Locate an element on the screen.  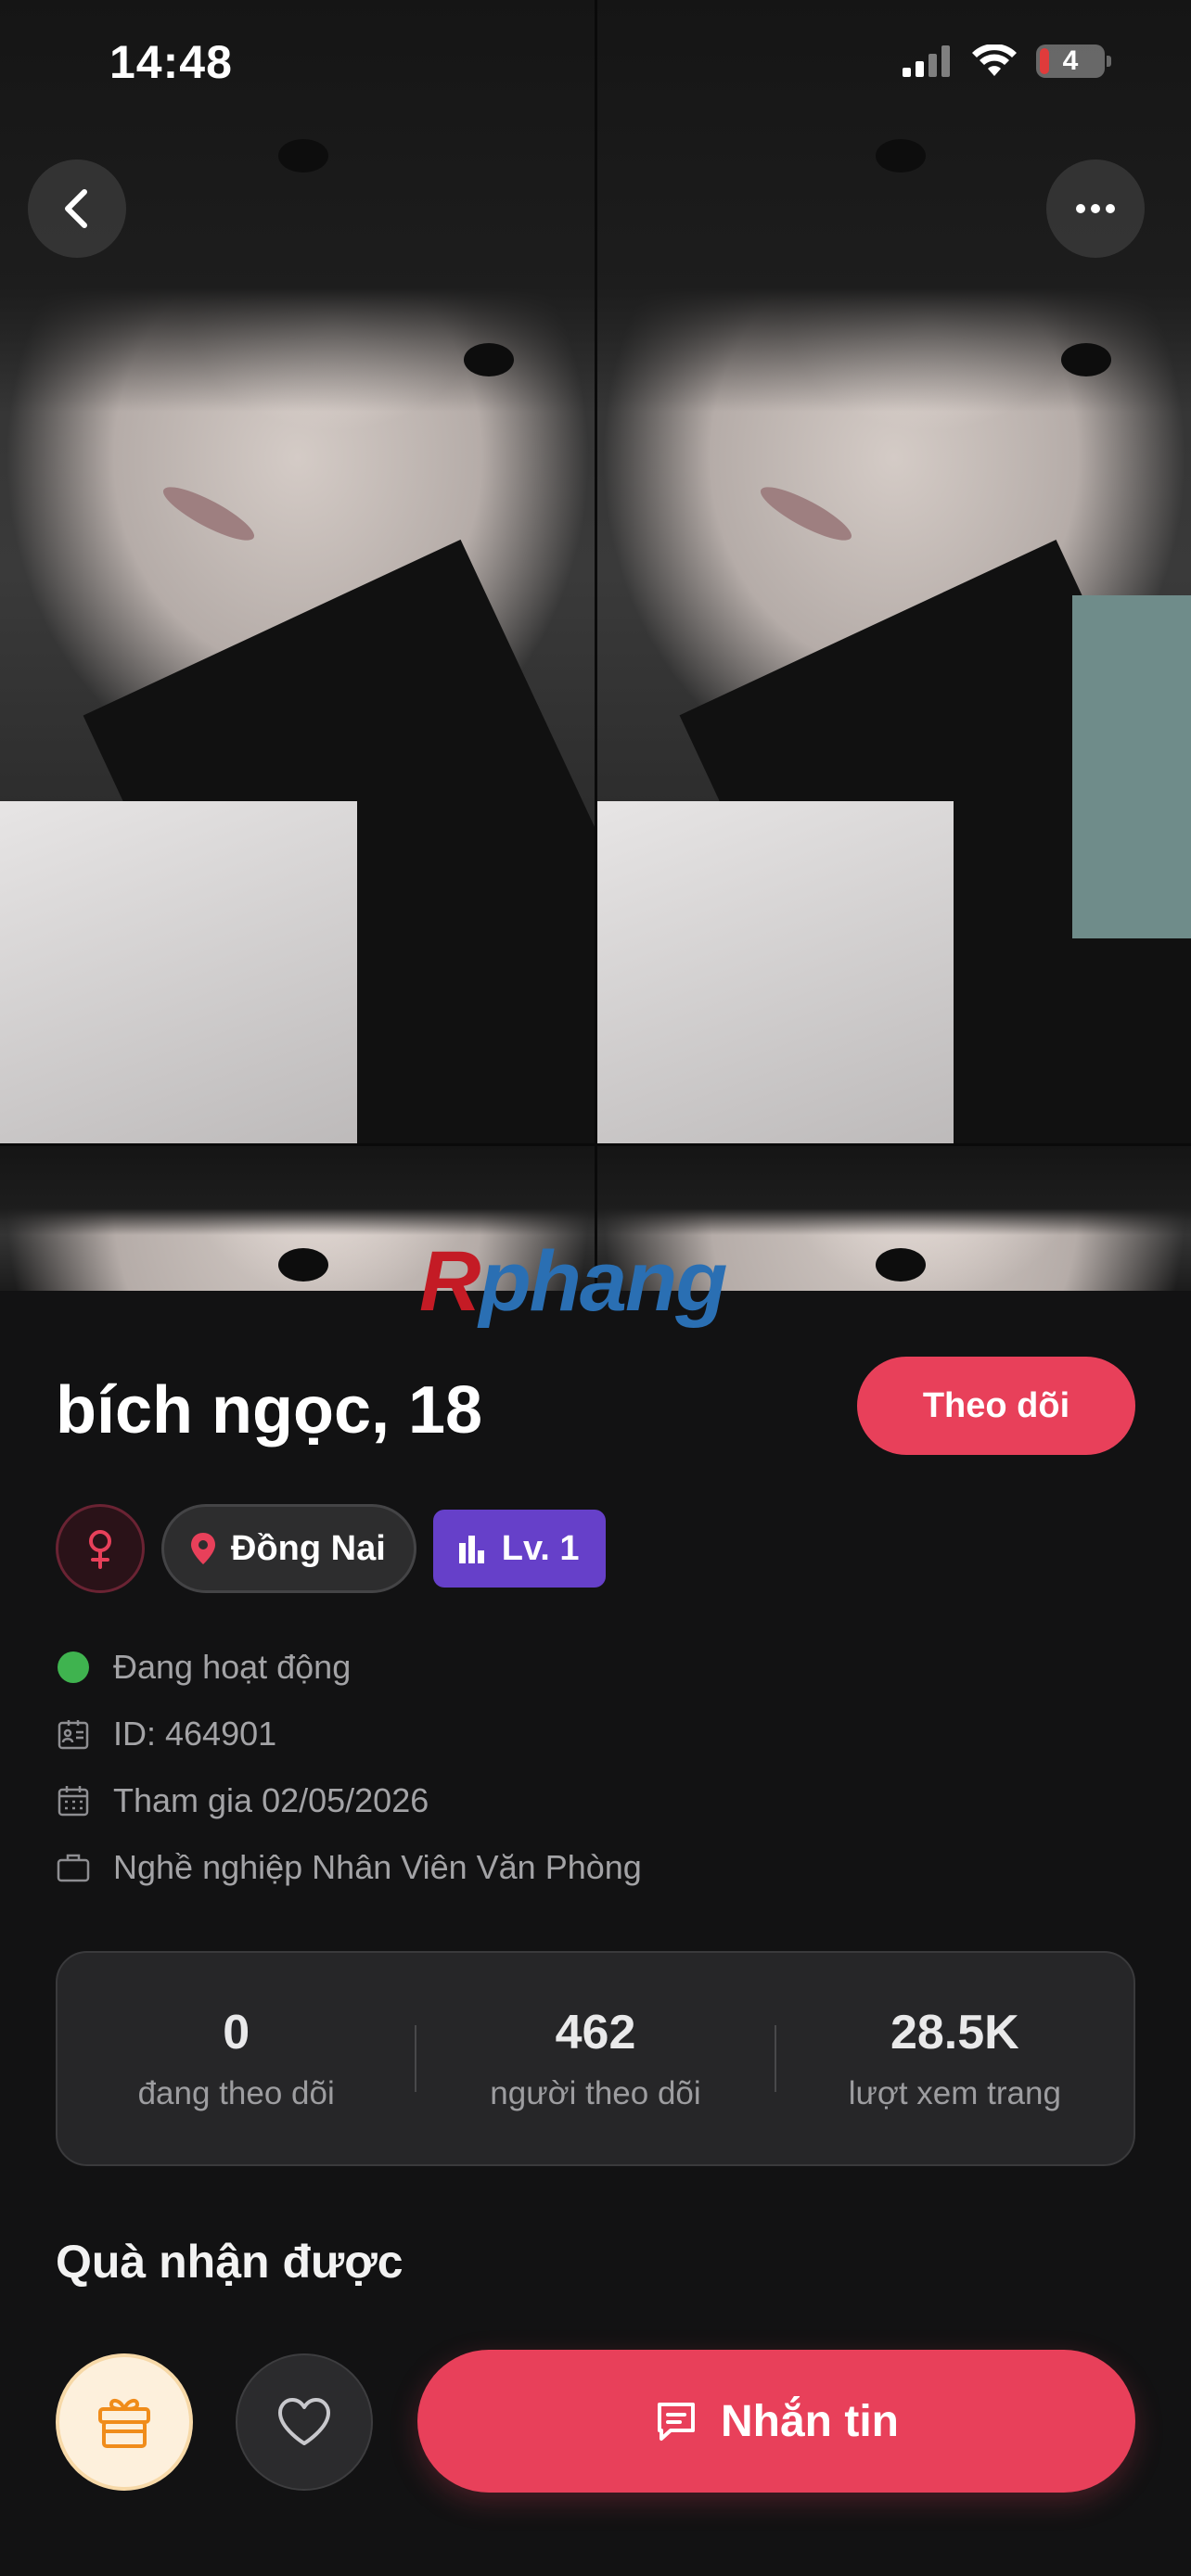
user-id-text: ID: 464901 is located at coordinates (195, 1734).